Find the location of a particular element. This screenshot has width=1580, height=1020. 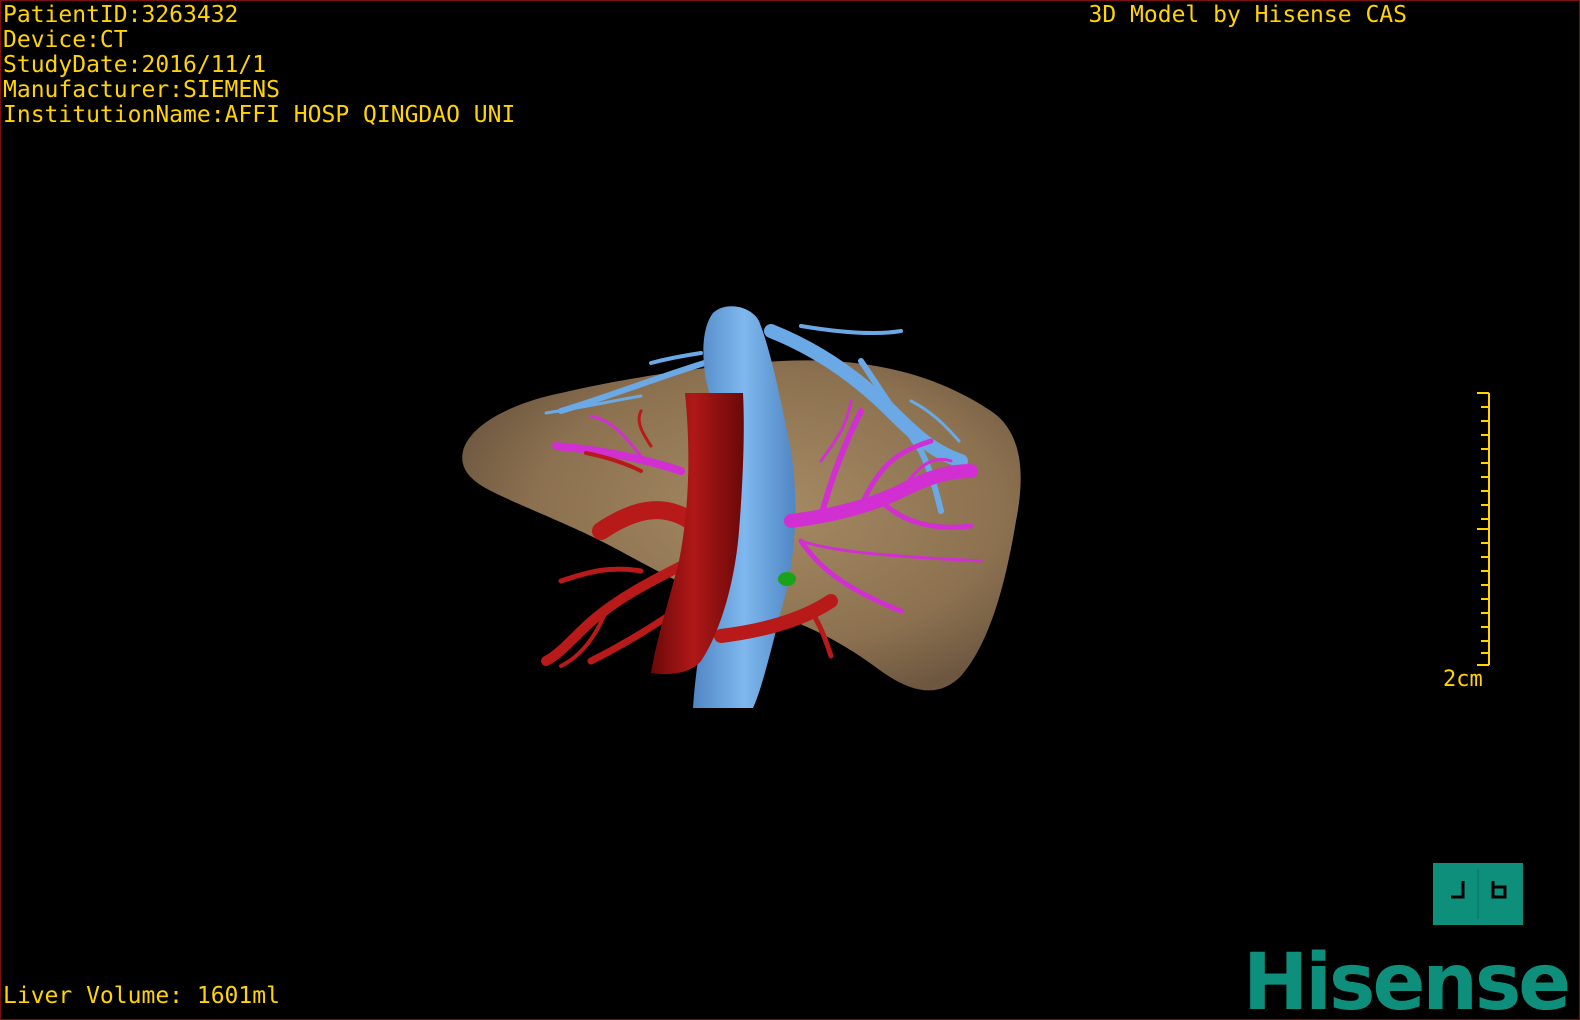

view-toggle-button is located at coordinates (1478, 894).